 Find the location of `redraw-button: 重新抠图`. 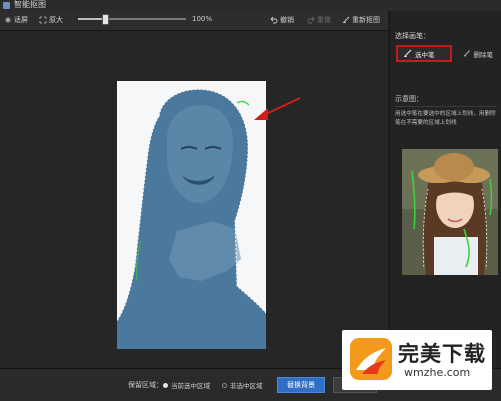

redraw-button: 重新抠图 is located at coordinates (361, 20).